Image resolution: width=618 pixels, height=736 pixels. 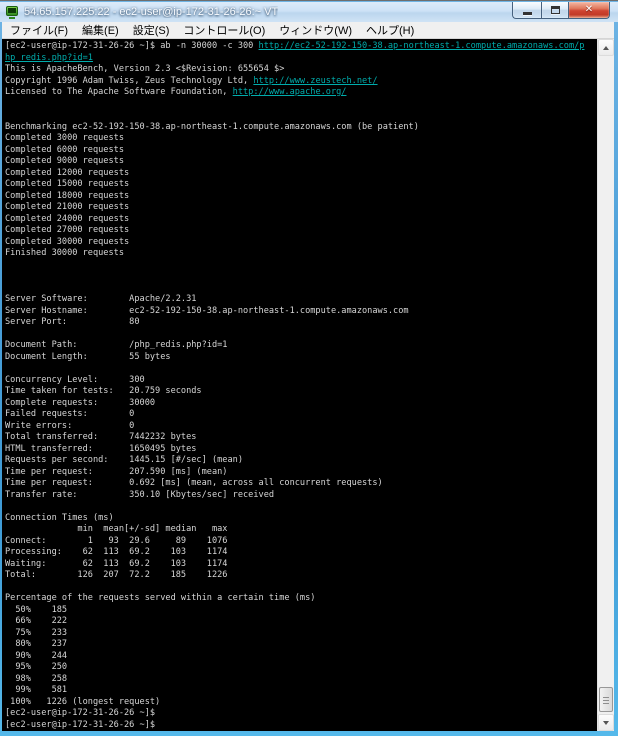 I want to click on menu-item-file: ファイル(F), so click(x=39, y=30).